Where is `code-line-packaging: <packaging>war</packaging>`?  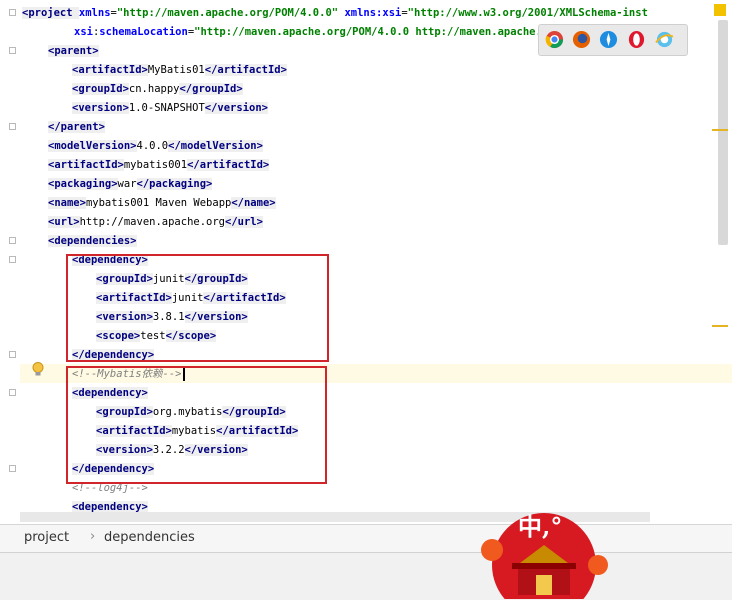 code-line-packaging: <packaging>war</packaging> is located at coordinates (130, 184).